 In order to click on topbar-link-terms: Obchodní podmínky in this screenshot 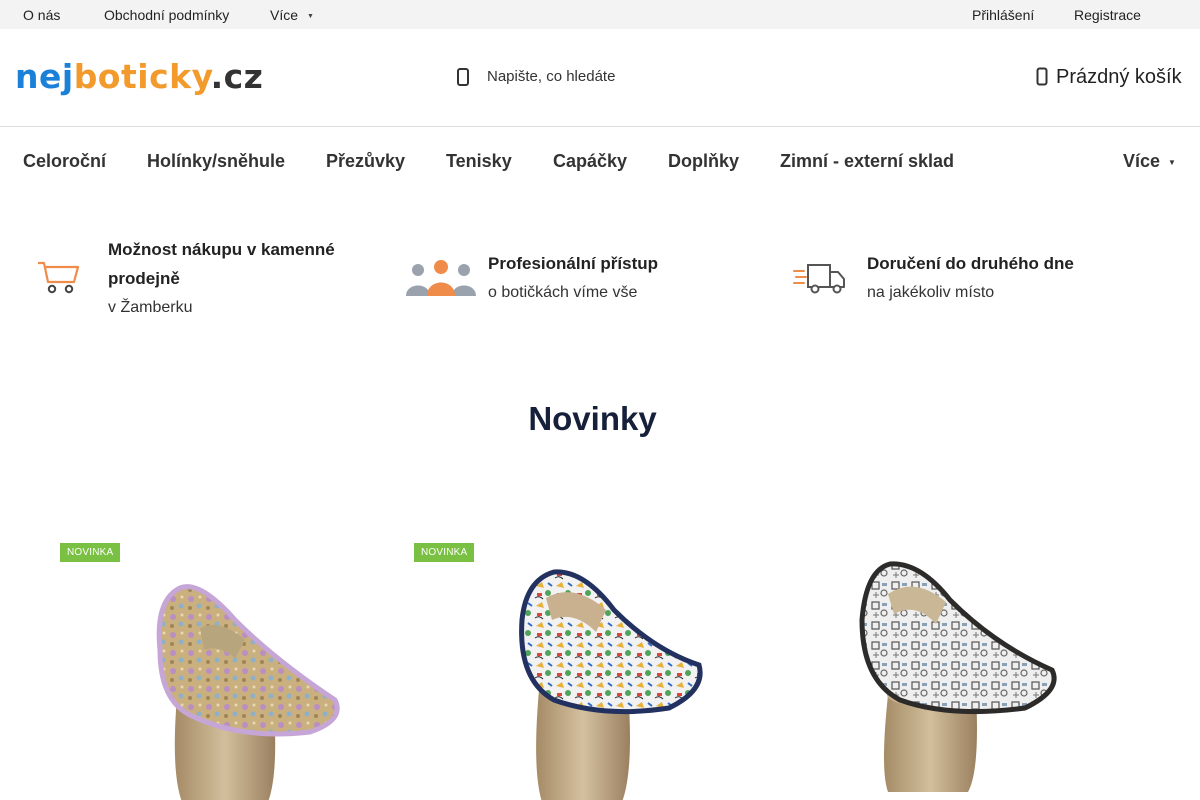, I will do `click(166, 15)`.